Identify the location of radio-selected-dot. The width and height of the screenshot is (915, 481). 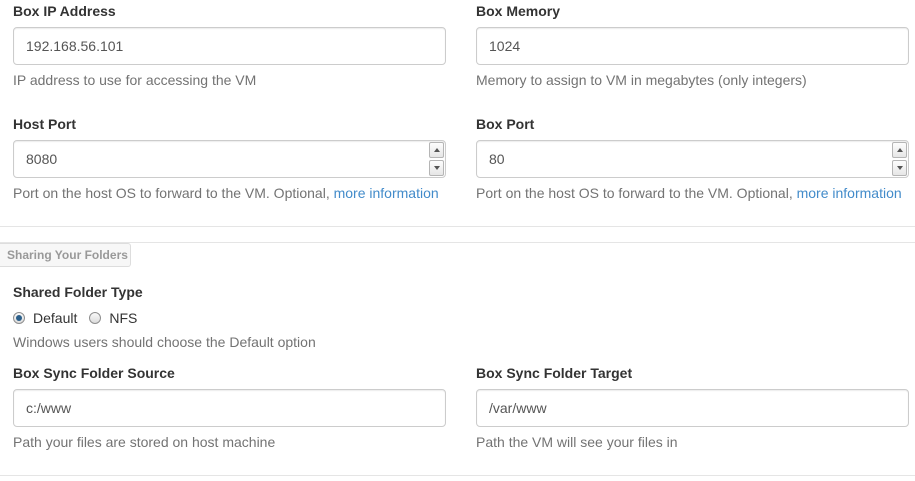
(19, 318).